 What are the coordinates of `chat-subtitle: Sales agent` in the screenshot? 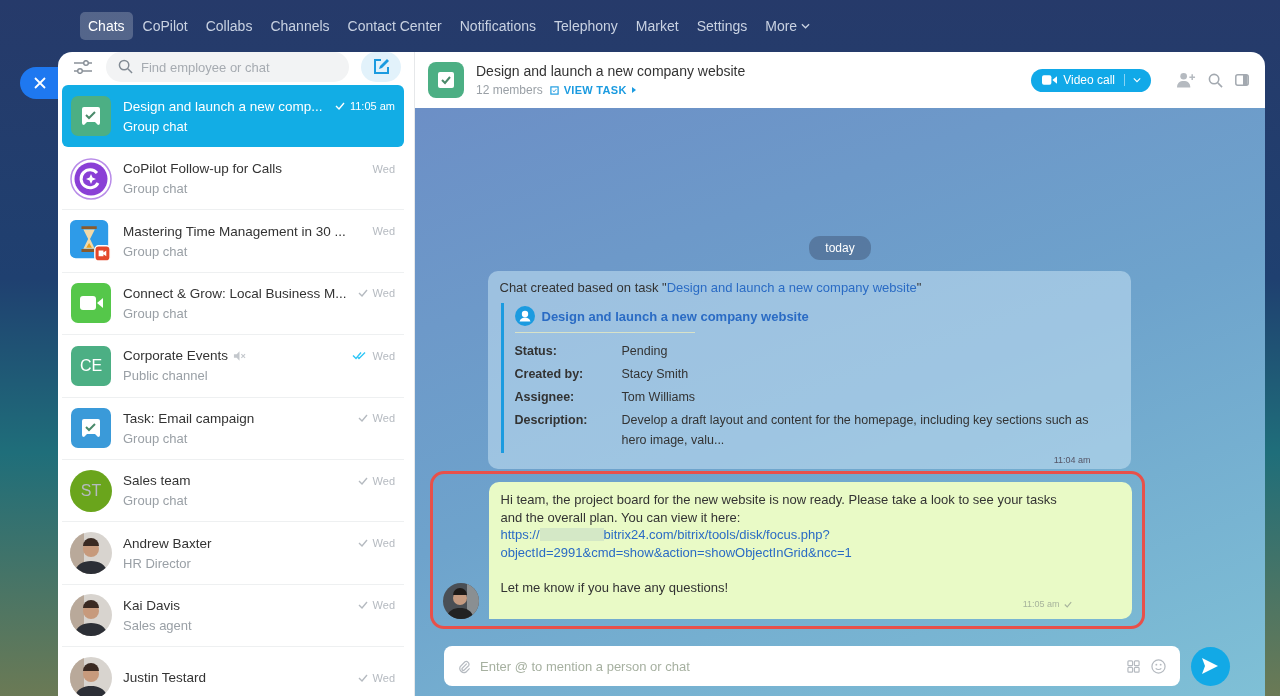 It's located at (158, 625).